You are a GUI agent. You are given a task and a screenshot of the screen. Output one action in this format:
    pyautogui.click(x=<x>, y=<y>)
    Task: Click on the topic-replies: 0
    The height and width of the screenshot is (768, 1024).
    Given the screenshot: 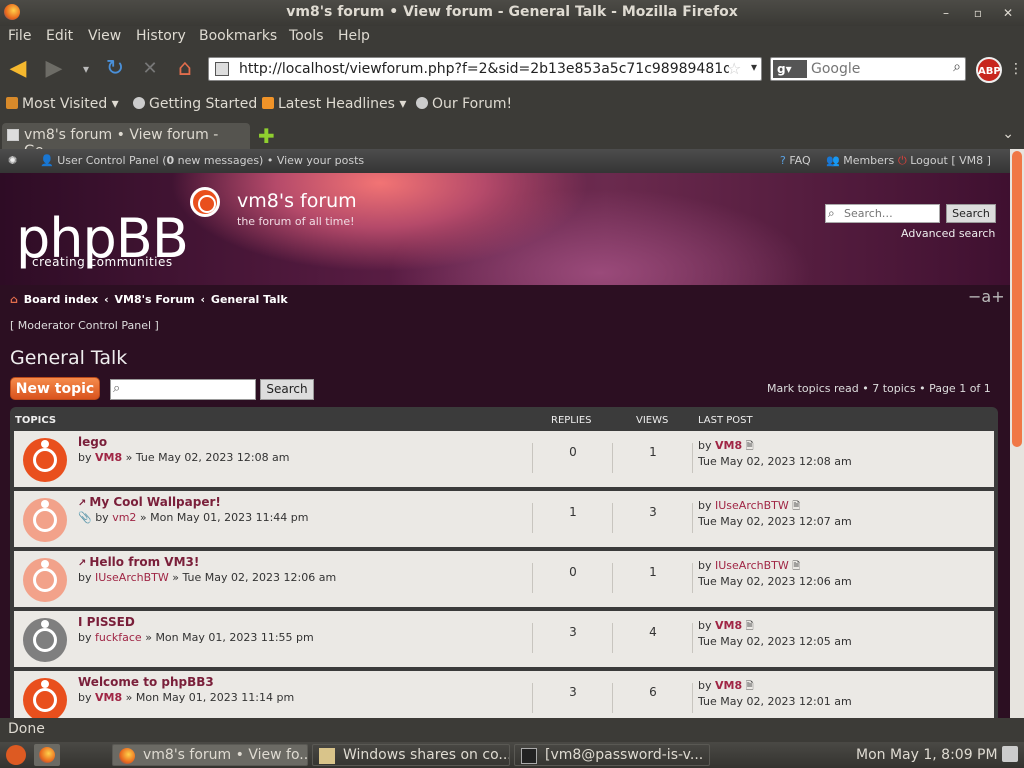 What is the action you would take?
    pyautogui.click(x=573, y=452)
    